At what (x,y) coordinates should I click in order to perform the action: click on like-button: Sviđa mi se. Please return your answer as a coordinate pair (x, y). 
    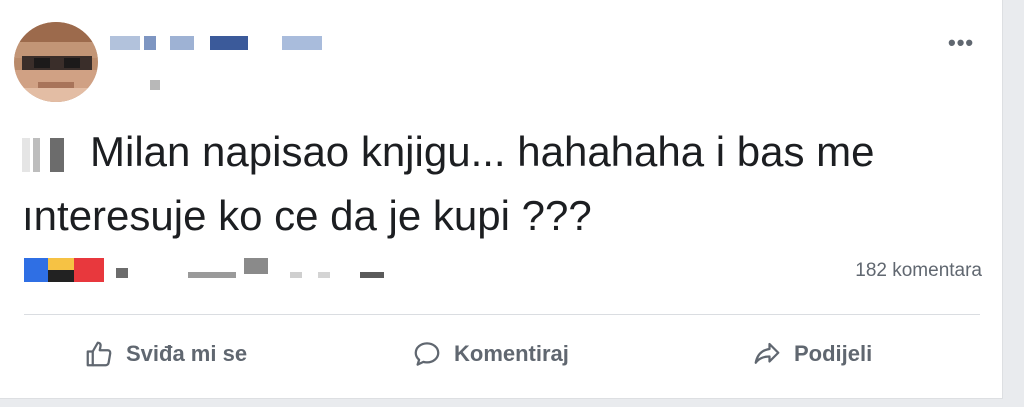
    Looking at the image, I should click on (165, 354).